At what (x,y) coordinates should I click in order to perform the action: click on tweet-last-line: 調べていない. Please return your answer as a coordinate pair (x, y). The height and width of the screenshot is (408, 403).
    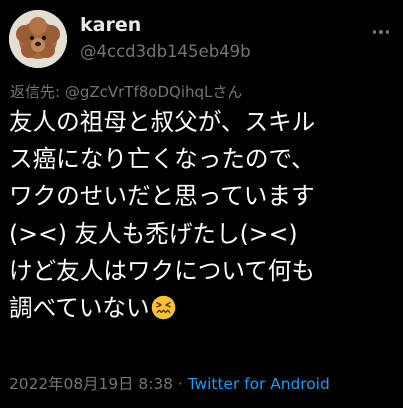
    Looking at the image, I should click on (206, 308).